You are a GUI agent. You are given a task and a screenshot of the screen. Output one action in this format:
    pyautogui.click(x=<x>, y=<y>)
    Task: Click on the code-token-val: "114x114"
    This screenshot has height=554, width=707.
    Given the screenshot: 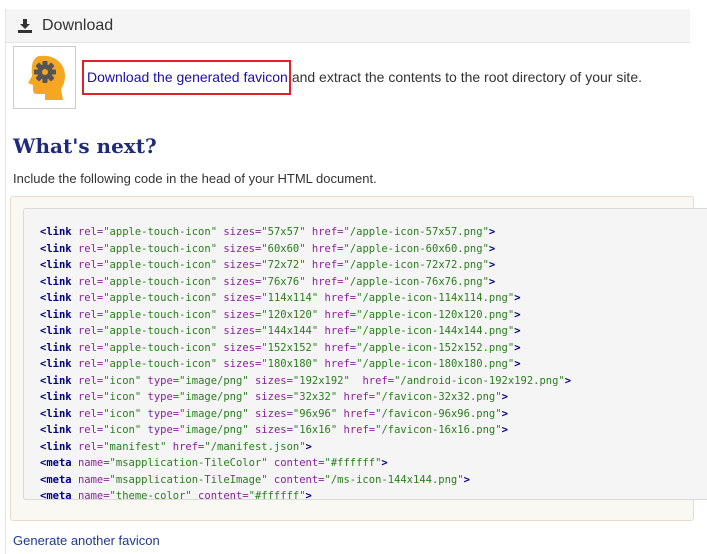 What is the action you would take?
    pyautogui.click(x=290, y=298)
    